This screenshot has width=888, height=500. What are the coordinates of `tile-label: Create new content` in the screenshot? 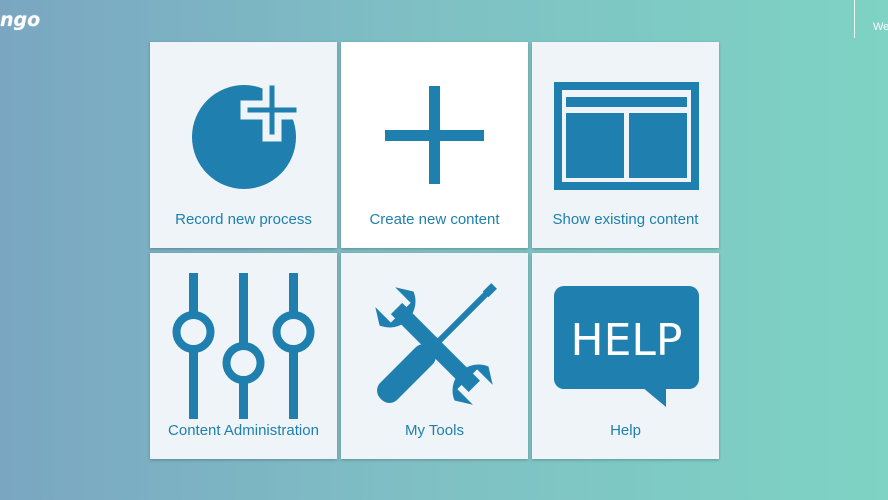 It's located at (434, 219).